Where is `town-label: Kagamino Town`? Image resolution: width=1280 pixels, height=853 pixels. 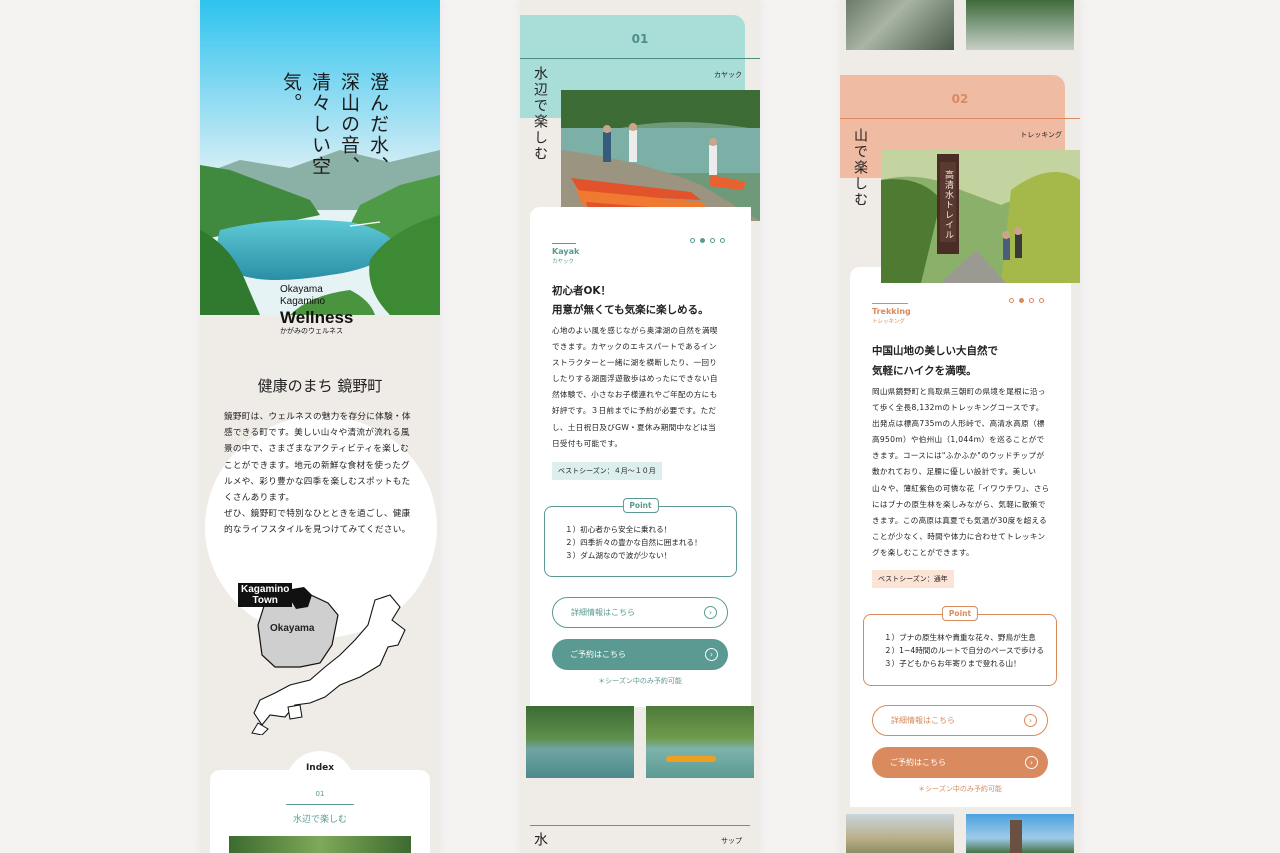
town-label: Kagamino Town is located at coordinates (265, 595).